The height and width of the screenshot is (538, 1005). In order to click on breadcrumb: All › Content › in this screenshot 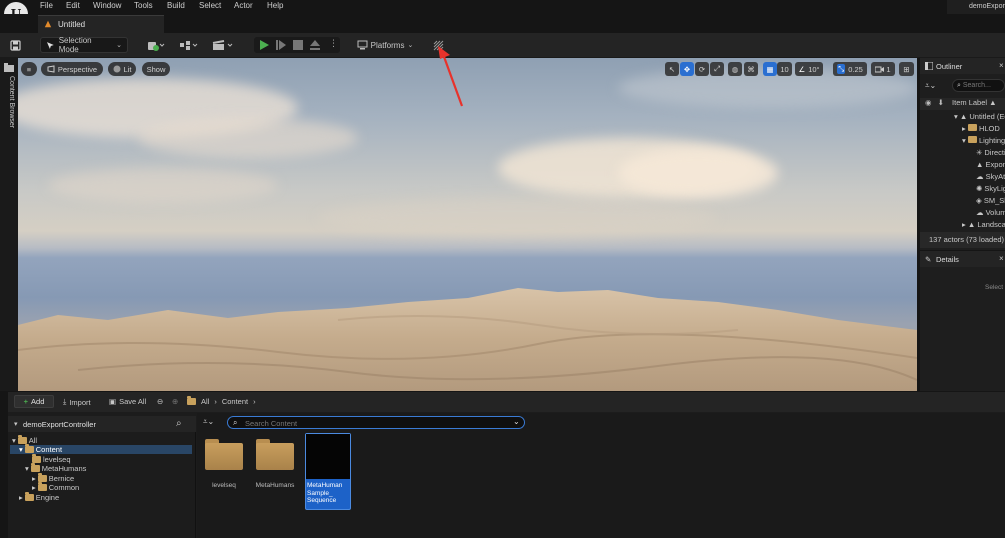, I will do `click(221, 401)`.